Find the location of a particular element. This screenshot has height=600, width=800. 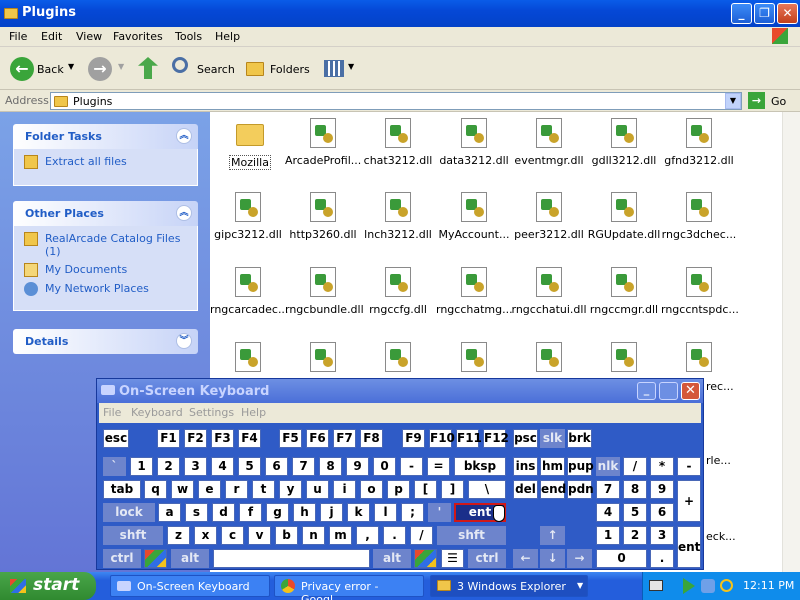

key-semicolon: ; is located at coordinates (412, 512).